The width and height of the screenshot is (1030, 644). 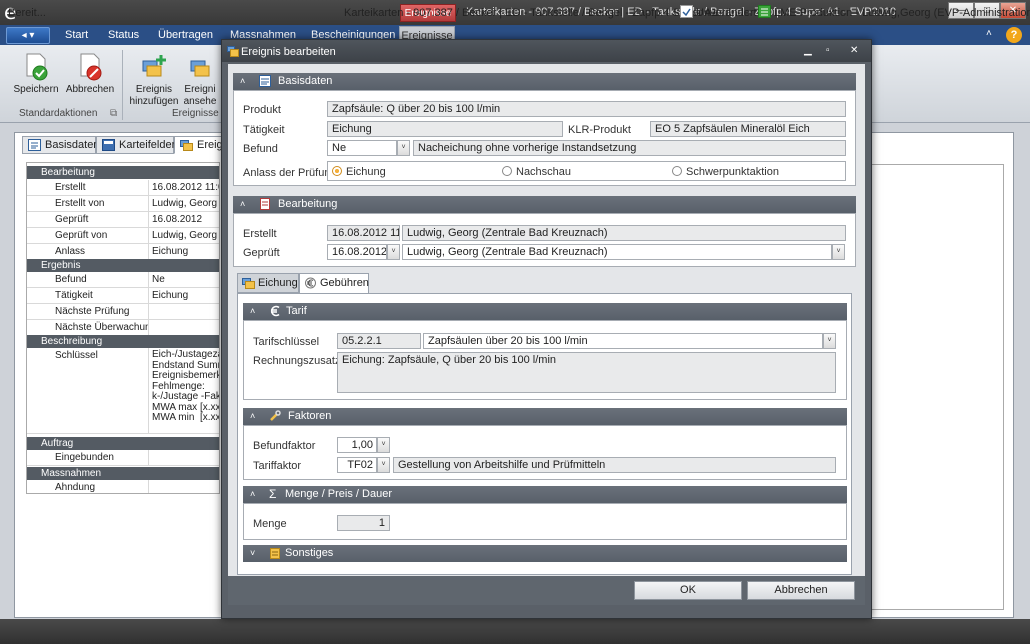 What do you see at coordinates (123, 172) in the screenshot?
I see `grid-section-bearbeitung: Bearbeitung` at bounding box center [123, 172].